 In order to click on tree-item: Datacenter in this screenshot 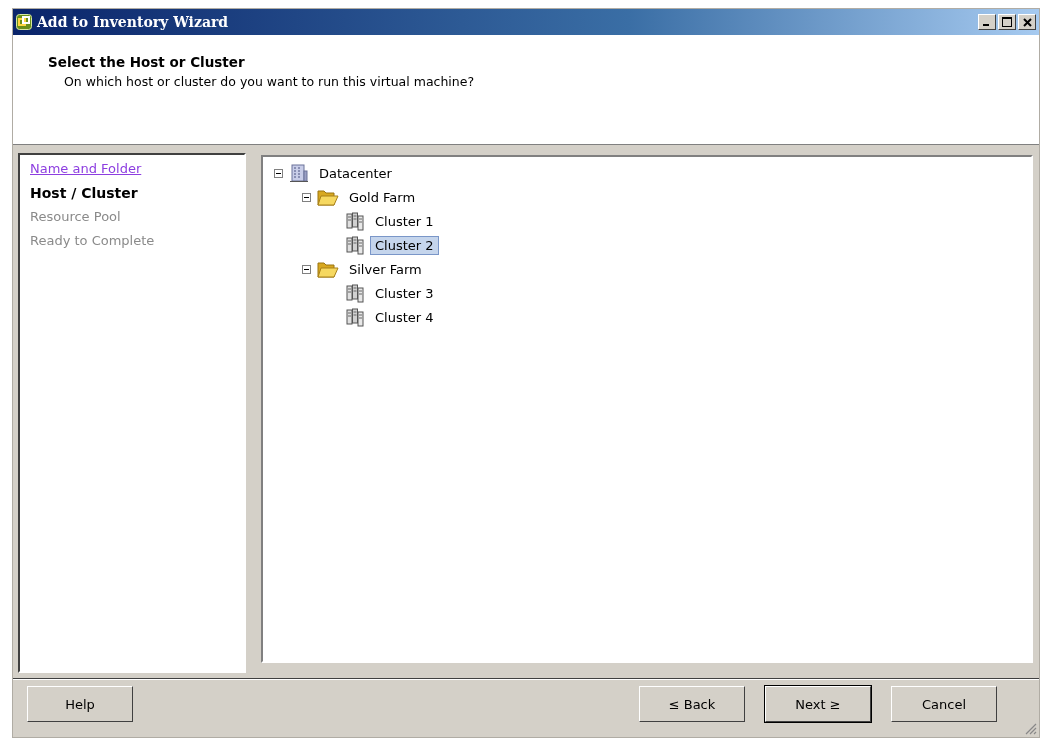, I will do `click(355, 173)`.